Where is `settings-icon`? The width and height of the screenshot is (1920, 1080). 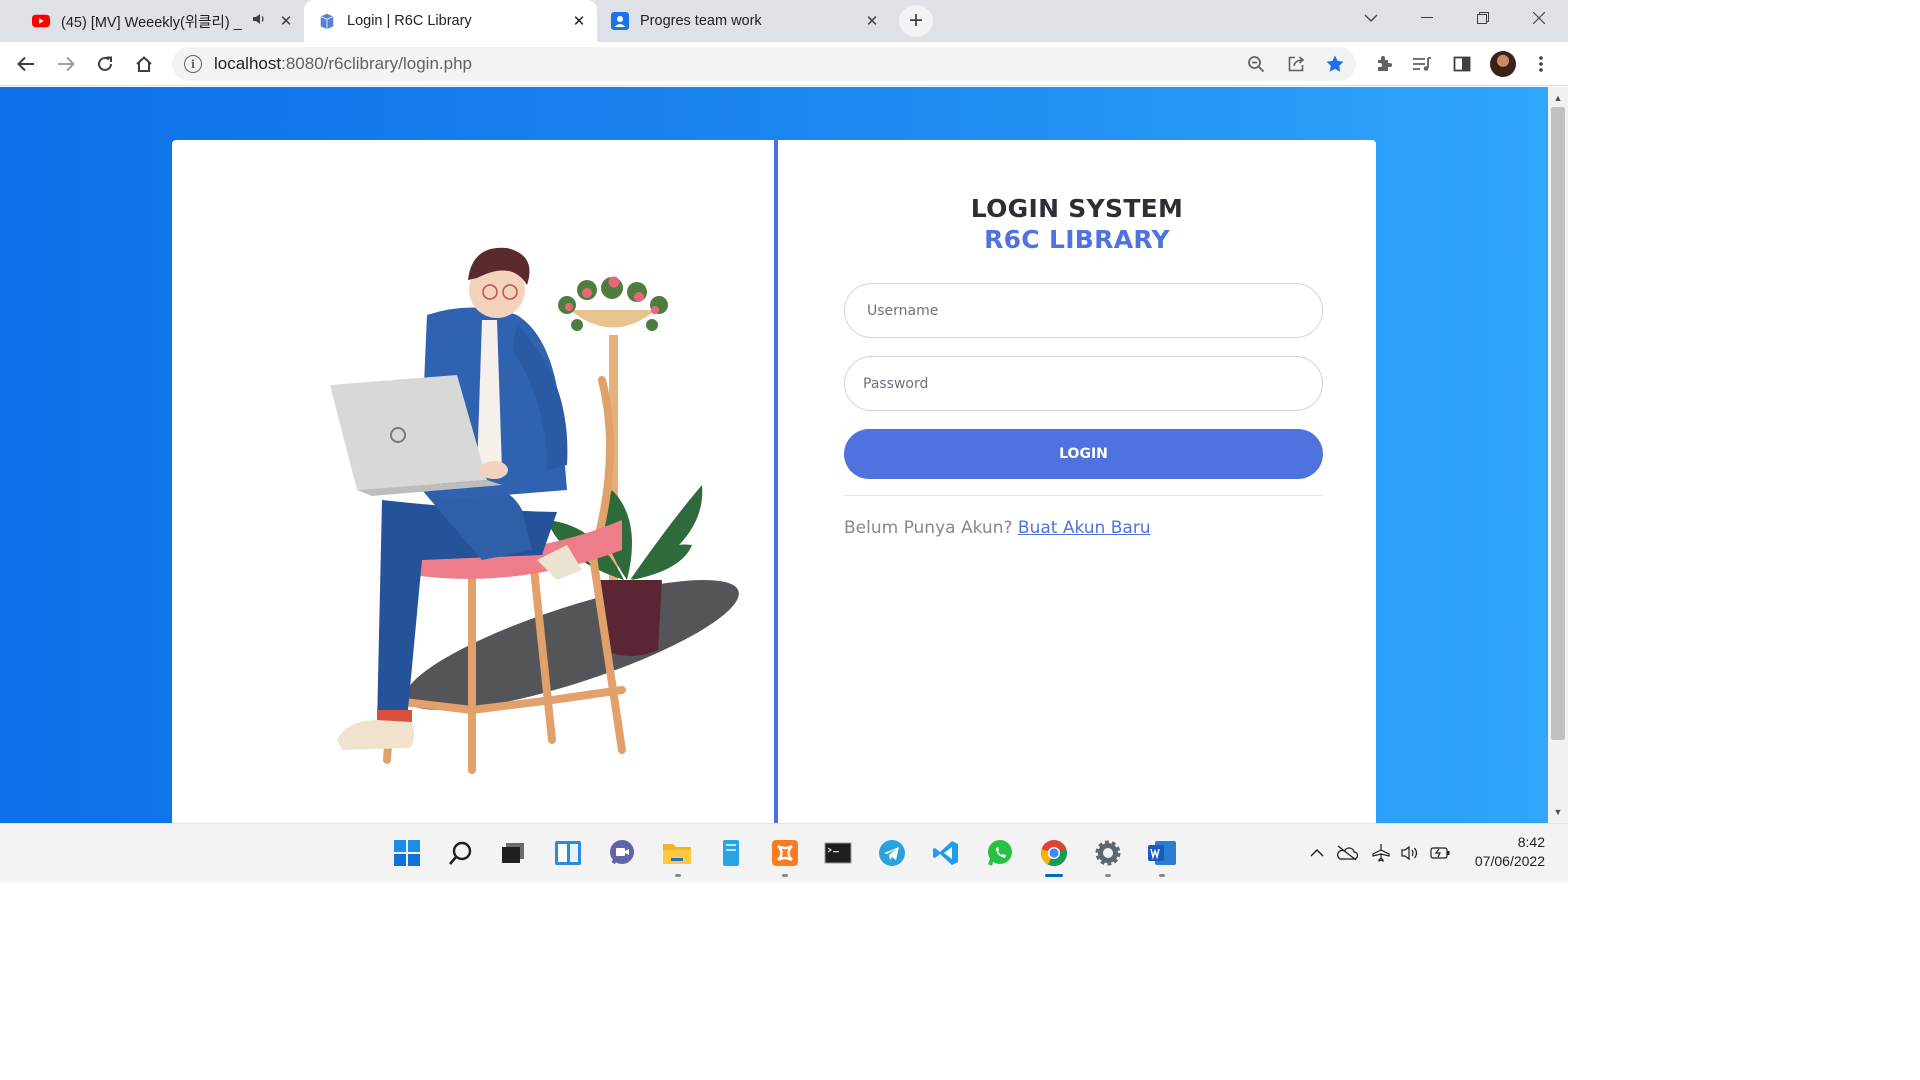 settings-icon is located at coordinates (1108, 853).